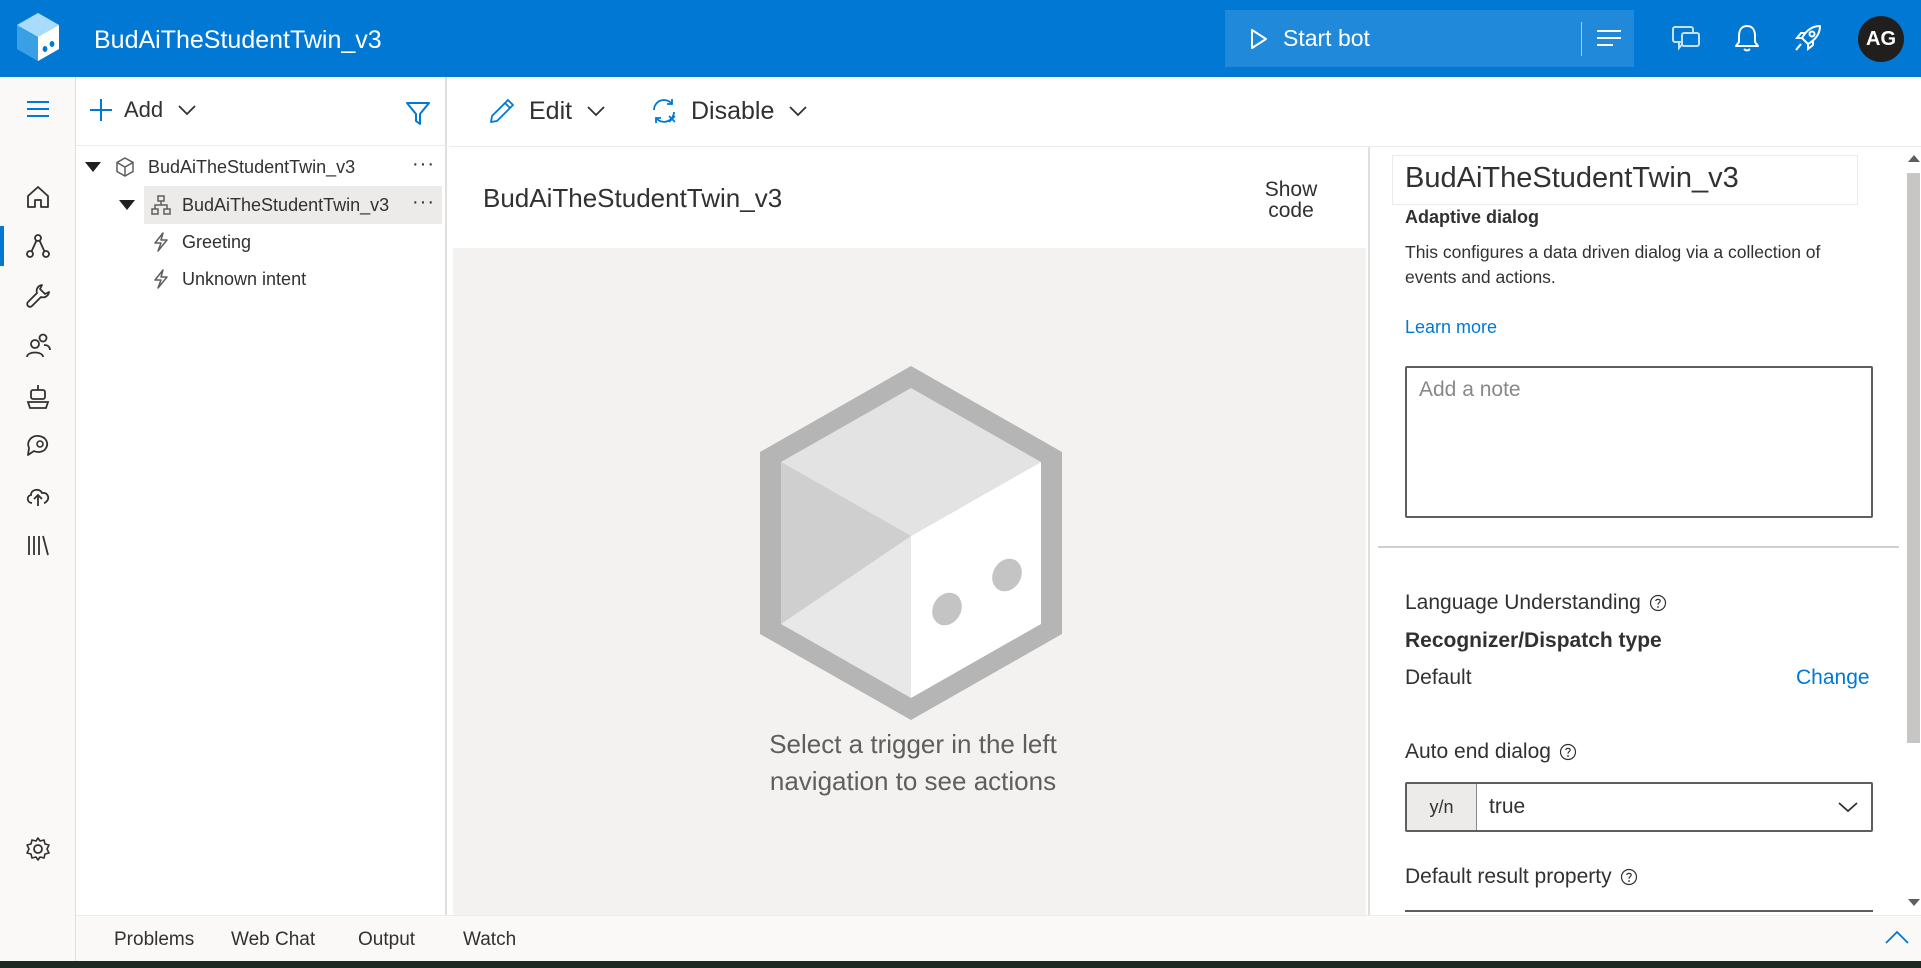 The image size is (1921, 968). I want to click on rail-knowledge, so click(38, 446).